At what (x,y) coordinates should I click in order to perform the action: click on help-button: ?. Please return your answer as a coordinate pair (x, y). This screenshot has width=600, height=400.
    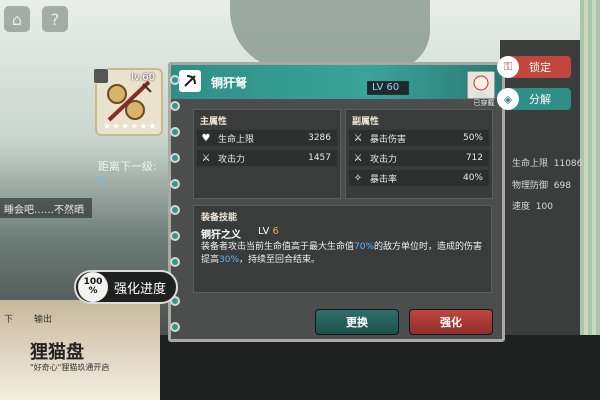
    Looking at the image, I should click on (55, 19).